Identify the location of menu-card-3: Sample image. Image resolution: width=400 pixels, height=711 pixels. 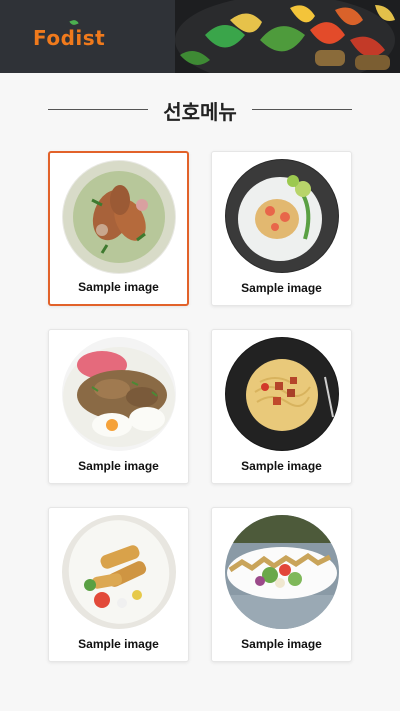
(118, 406).